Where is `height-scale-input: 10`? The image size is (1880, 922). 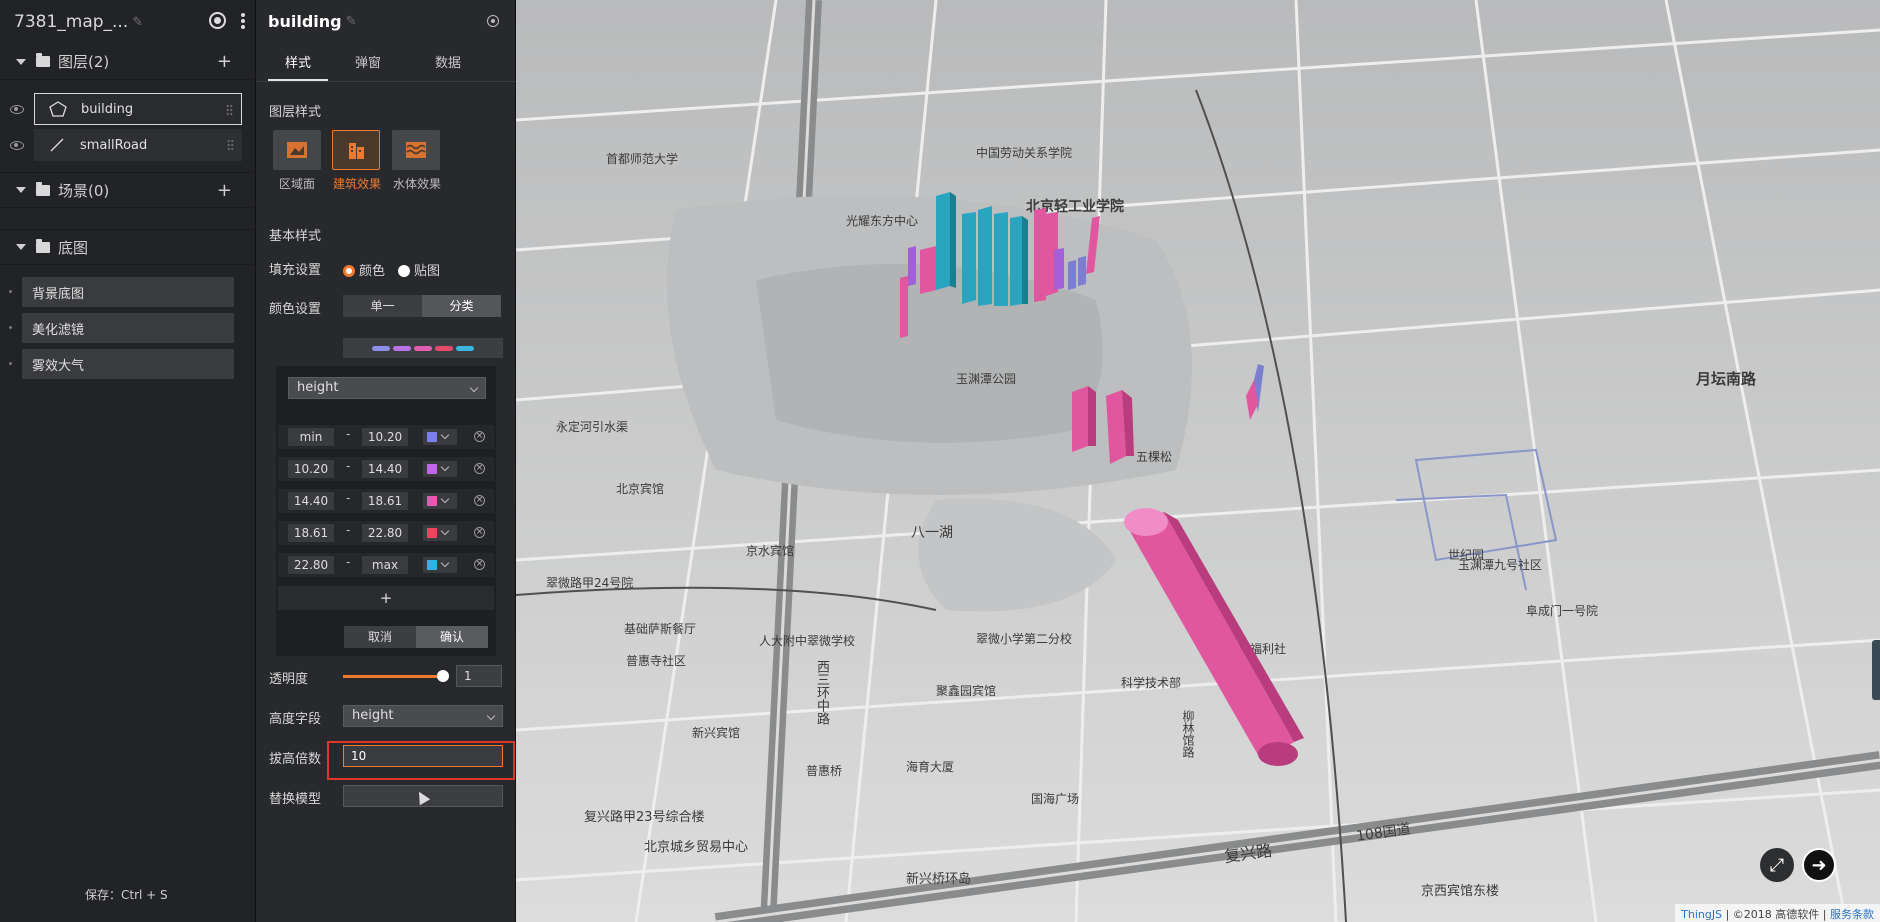
height-scale-input: 10 is located at coordinates (423, 756).